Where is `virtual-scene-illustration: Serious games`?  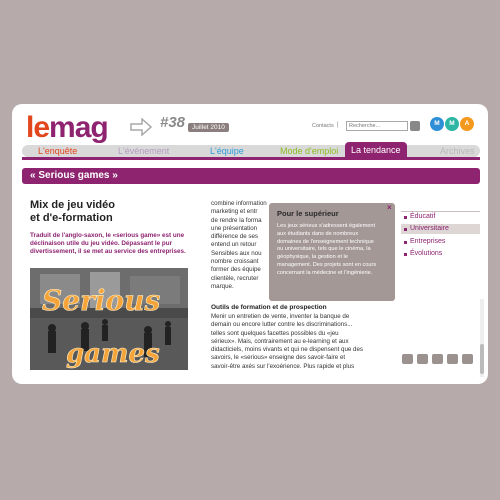 virtual-scene-illustration: Serious games is located at coordinates (109, 319).